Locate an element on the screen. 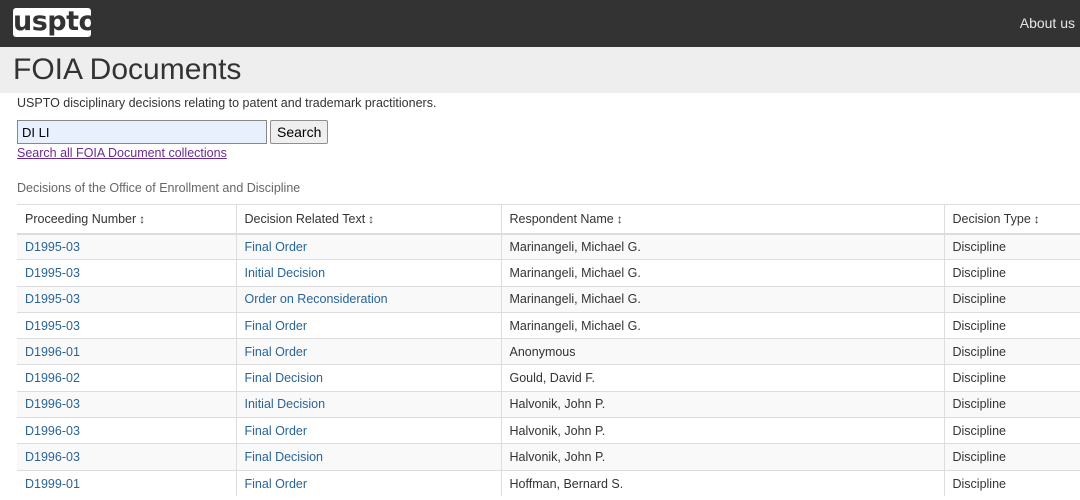 The image size is (1080, 500). table-row: D1996-01 Final Order Anonymous Discipline is located at coordinates (548, 351).